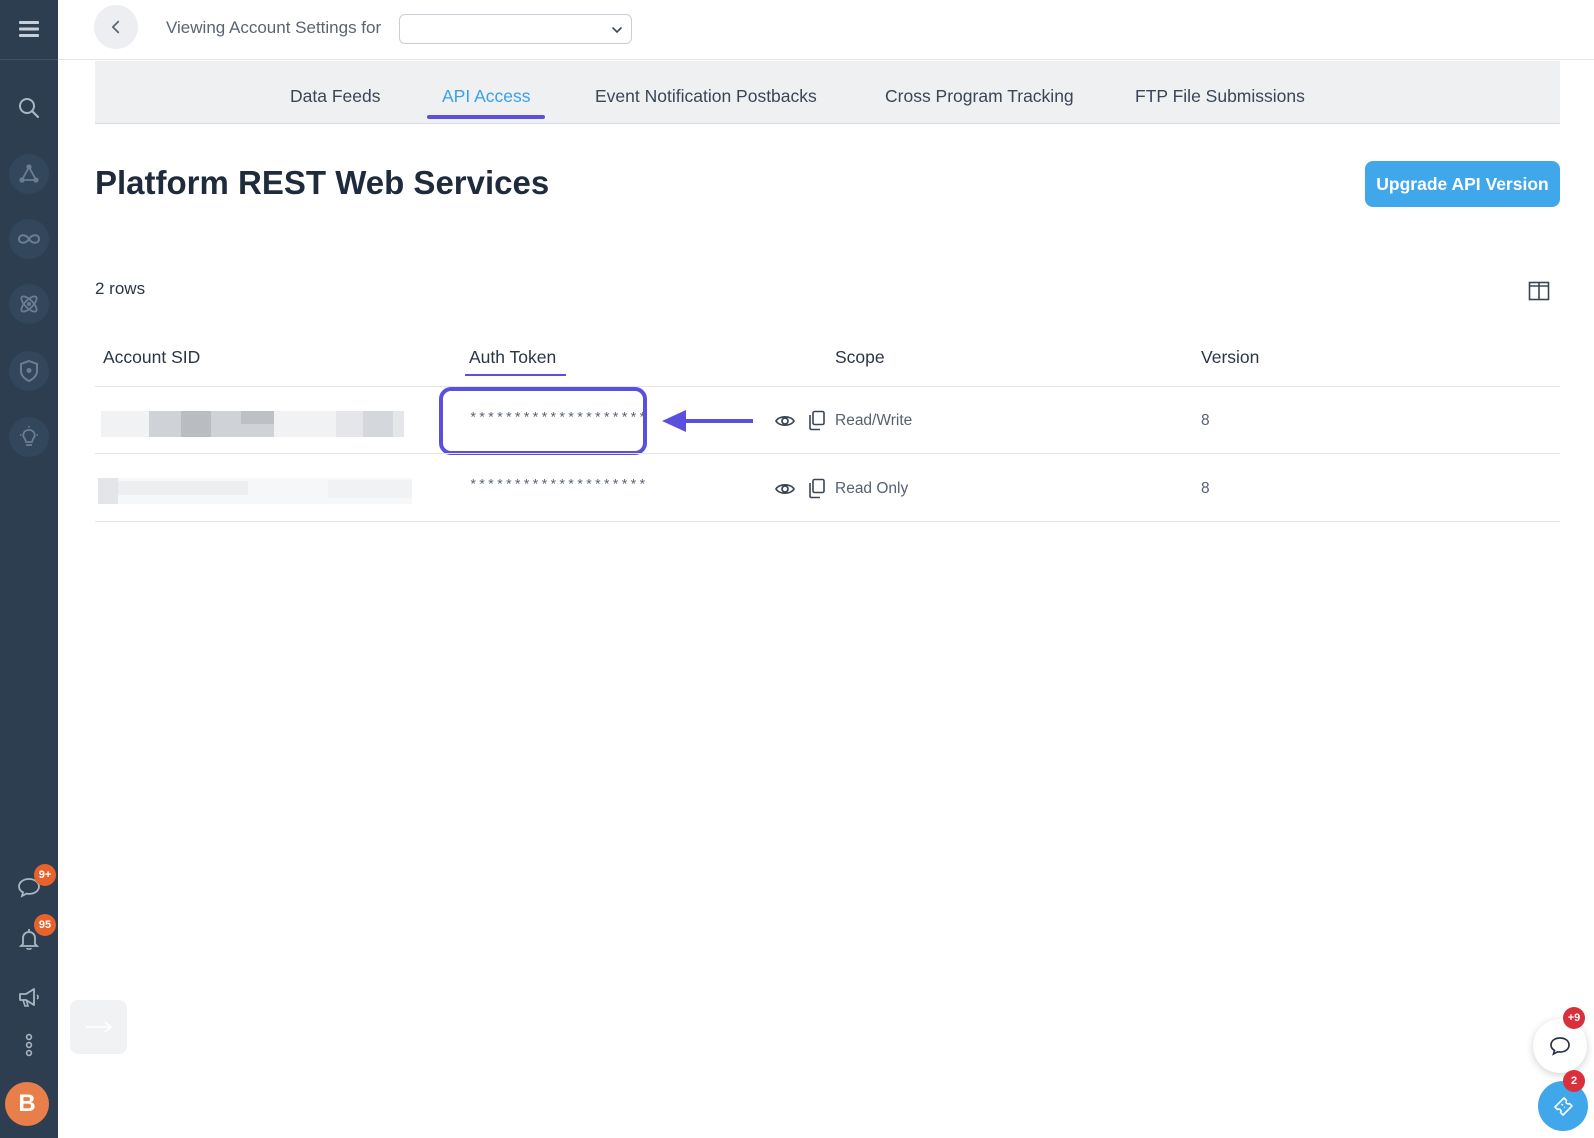  Describe the element at coordinates (1574, 1018) in the screenshot. I see `chat-widget-badge: +9` at that location.